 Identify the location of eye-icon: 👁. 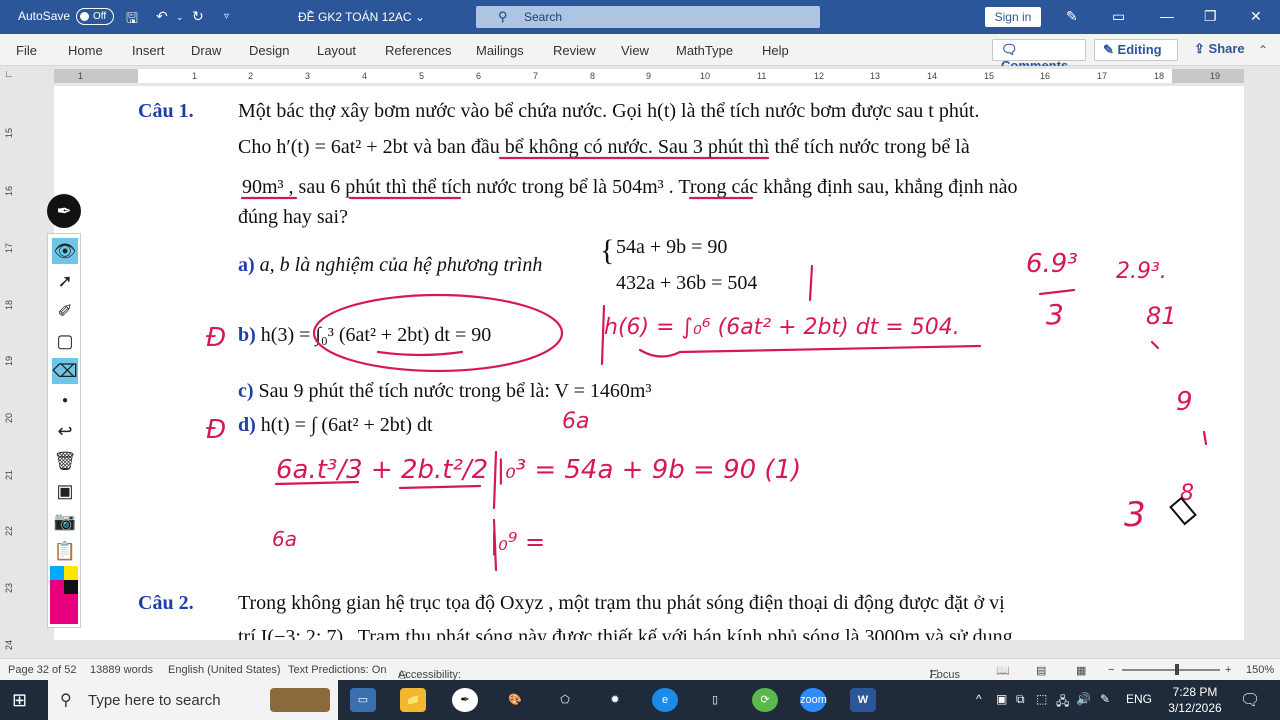
(65, 251).